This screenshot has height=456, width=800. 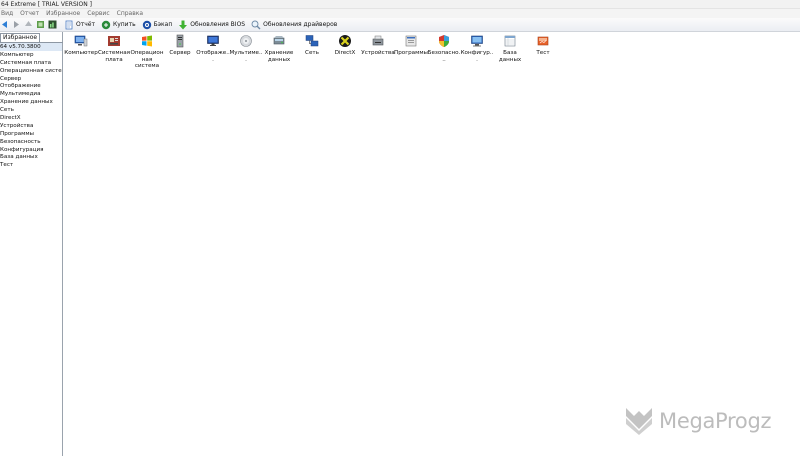 What do you see at coordinates (510, 41) in the screenshot?
I see `database-icon` at bounding box center [510, 41].